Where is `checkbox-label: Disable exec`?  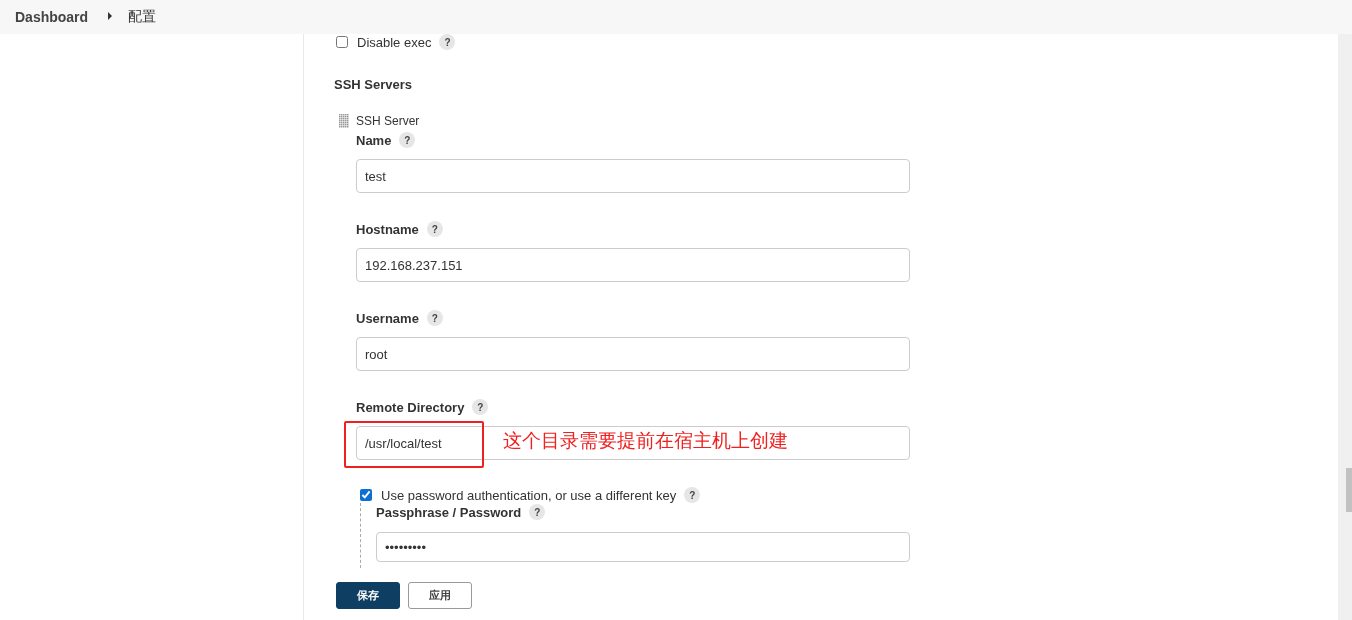 checkbox-label: Disable exec is located at coordinates (394, 42).